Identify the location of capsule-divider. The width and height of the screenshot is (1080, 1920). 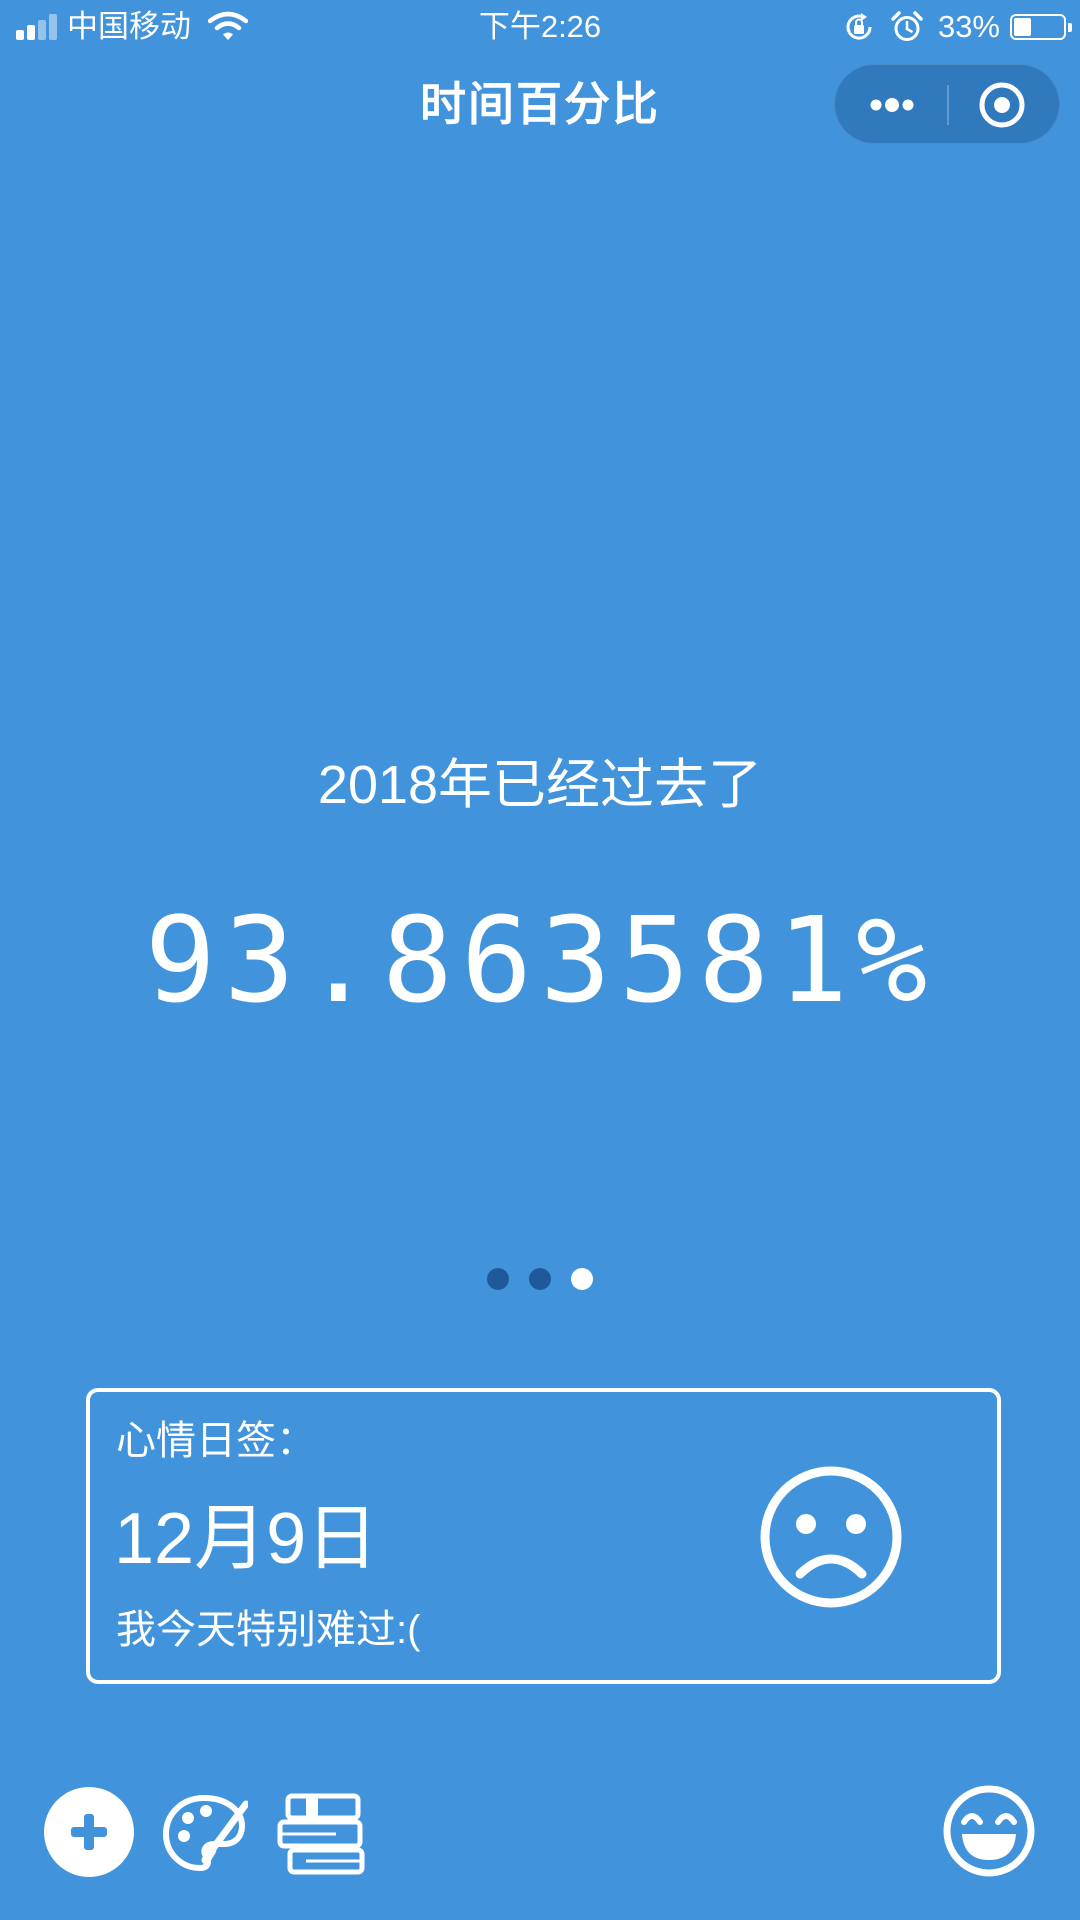
(948, 105).